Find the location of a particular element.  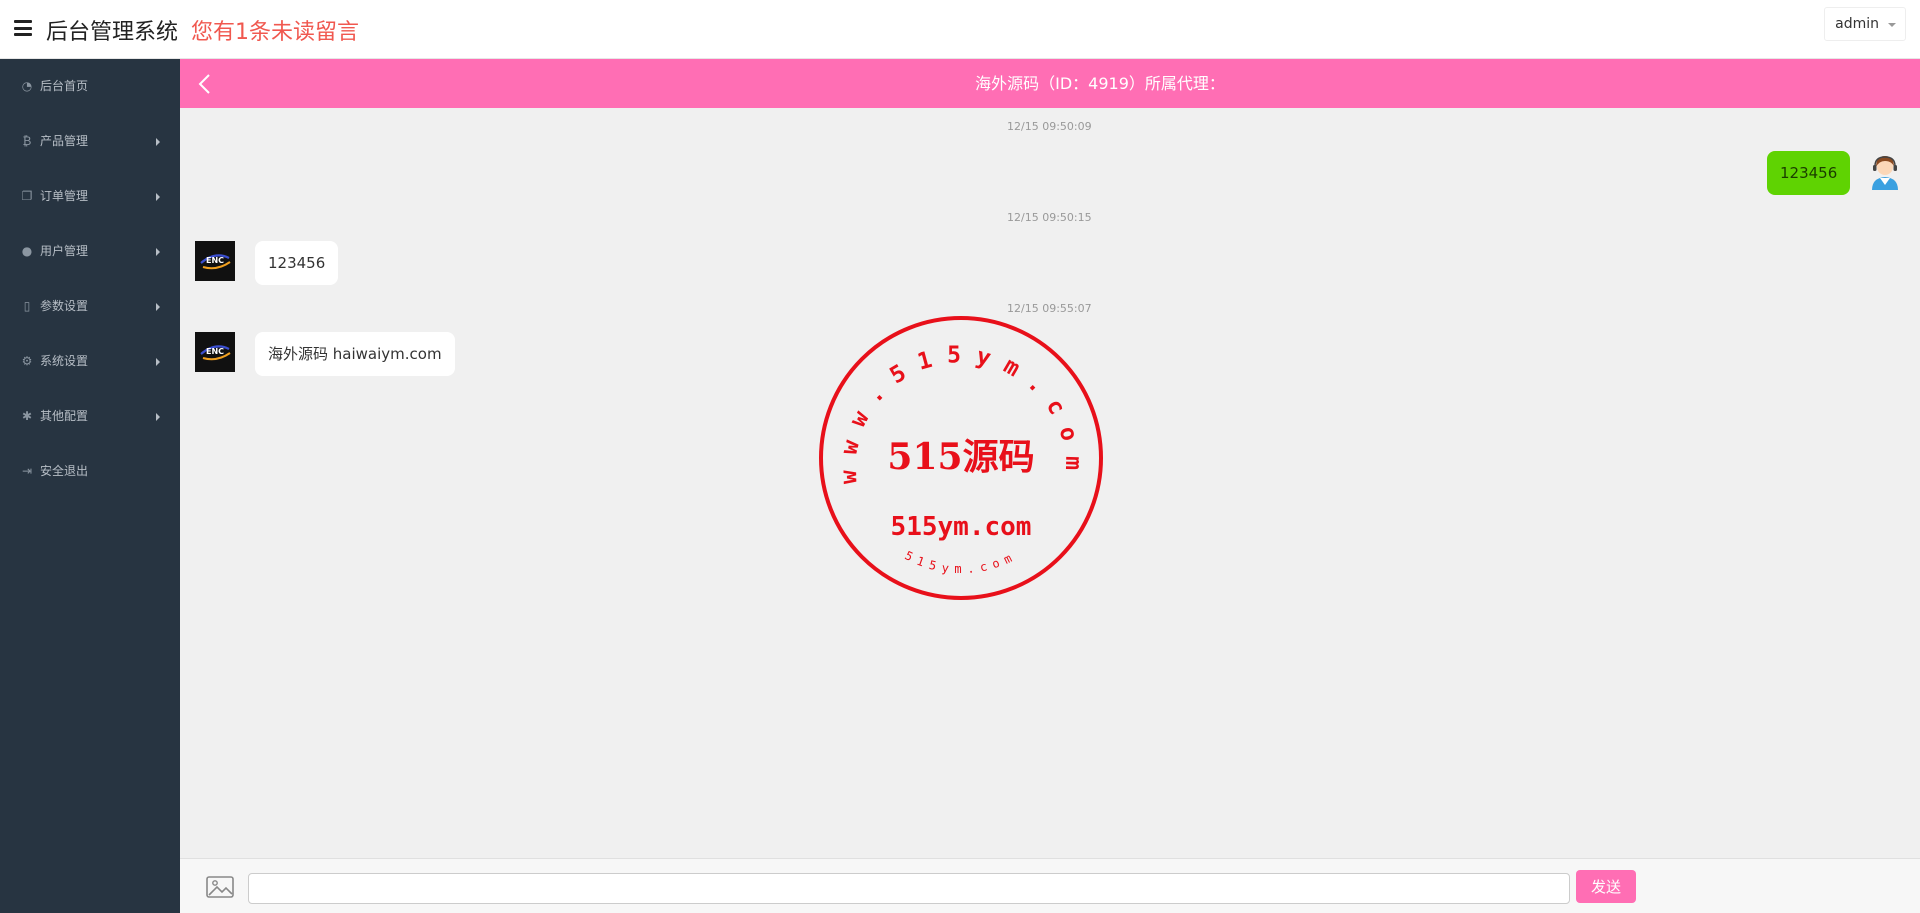

message-input-bar: 发送 is located at coordinates (1050, 885).